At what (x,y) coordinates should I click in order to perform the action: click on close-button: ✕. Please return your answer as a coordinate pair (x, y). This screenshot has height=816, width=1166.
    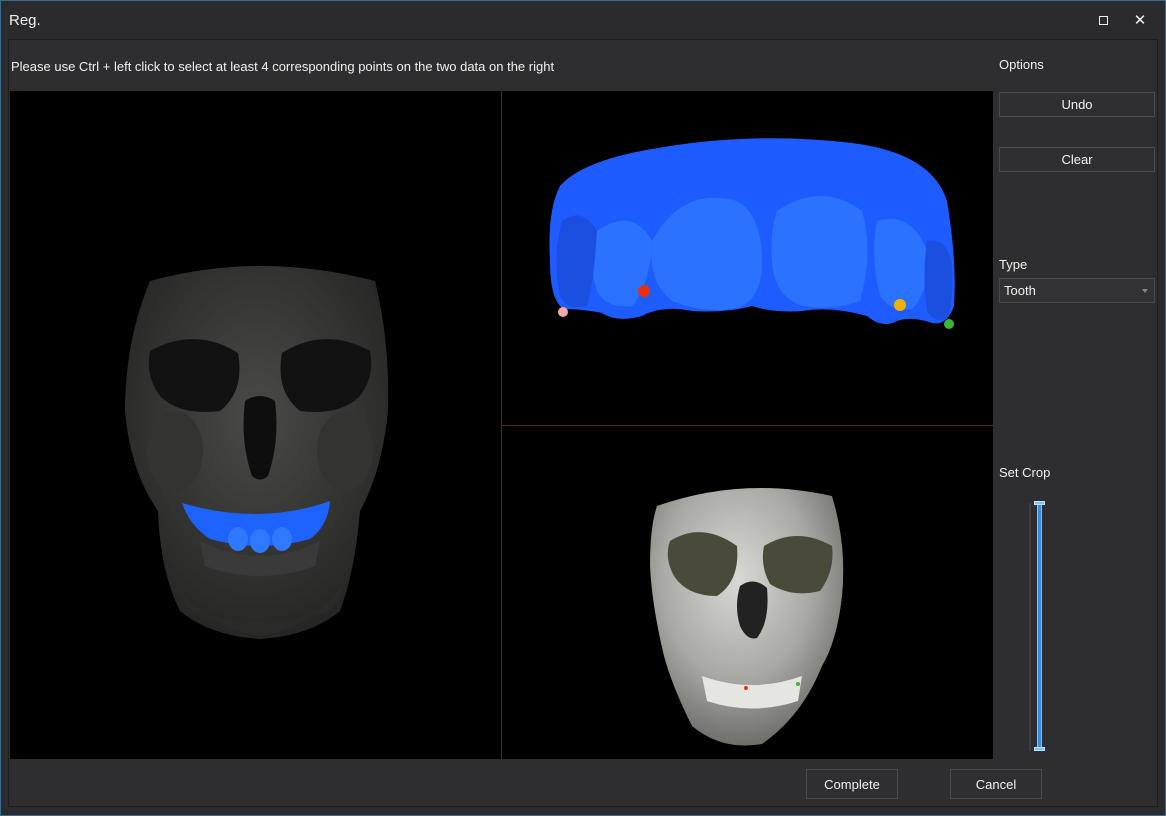
    Looking at the image, I should click on (1140, 20).